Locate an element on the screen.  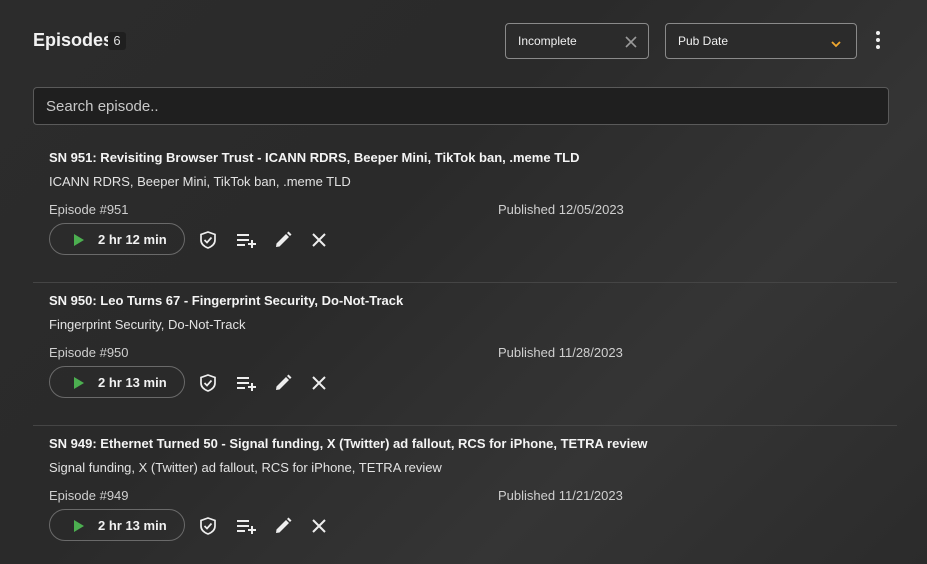
episode-published-date: Published 12/05/2023 is located at coordinates (561, 209).